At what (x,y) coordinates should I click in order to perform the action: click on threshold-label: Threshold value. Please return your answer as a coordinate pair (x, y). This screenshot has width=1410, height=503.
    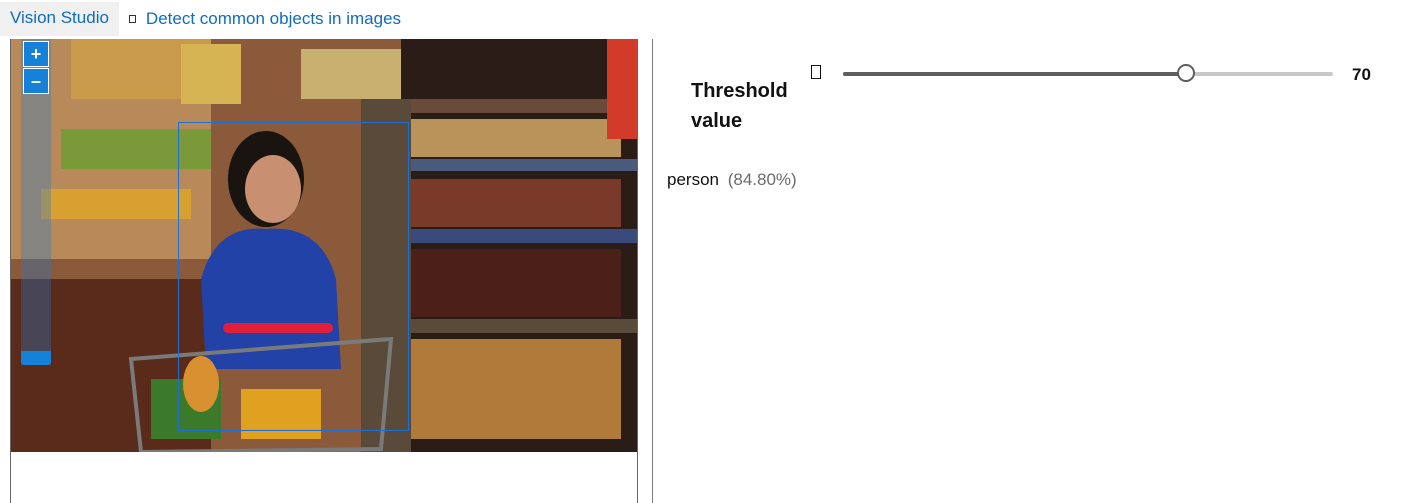
    Looking at the image, I should click on (739, 106).